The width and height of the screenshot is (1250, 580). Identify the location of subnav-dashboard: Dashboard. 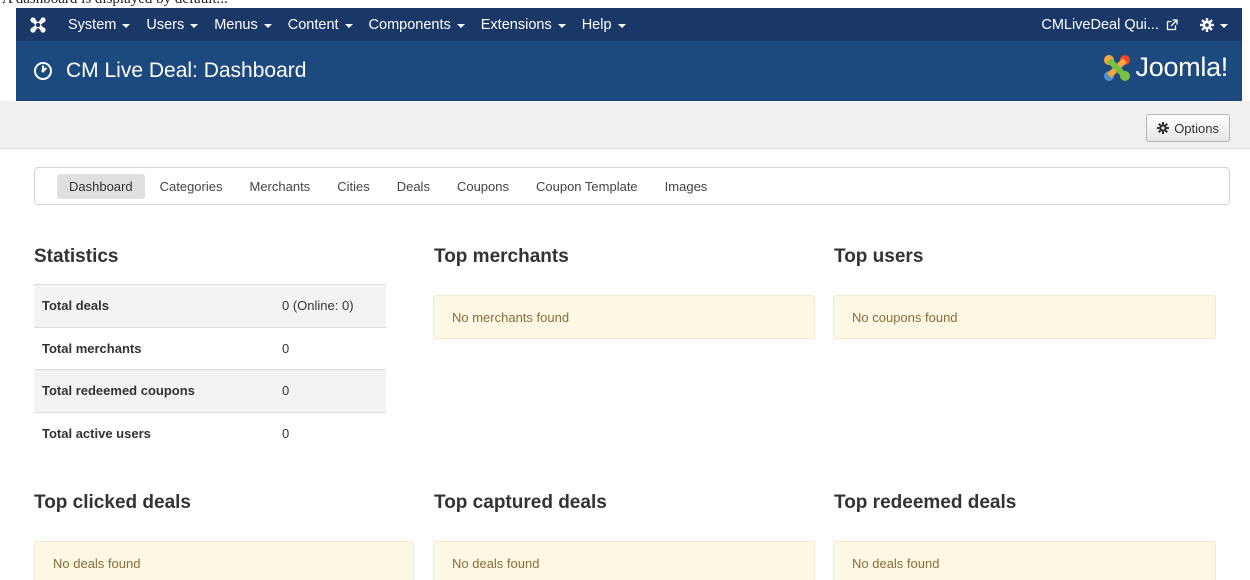
(101, 186).